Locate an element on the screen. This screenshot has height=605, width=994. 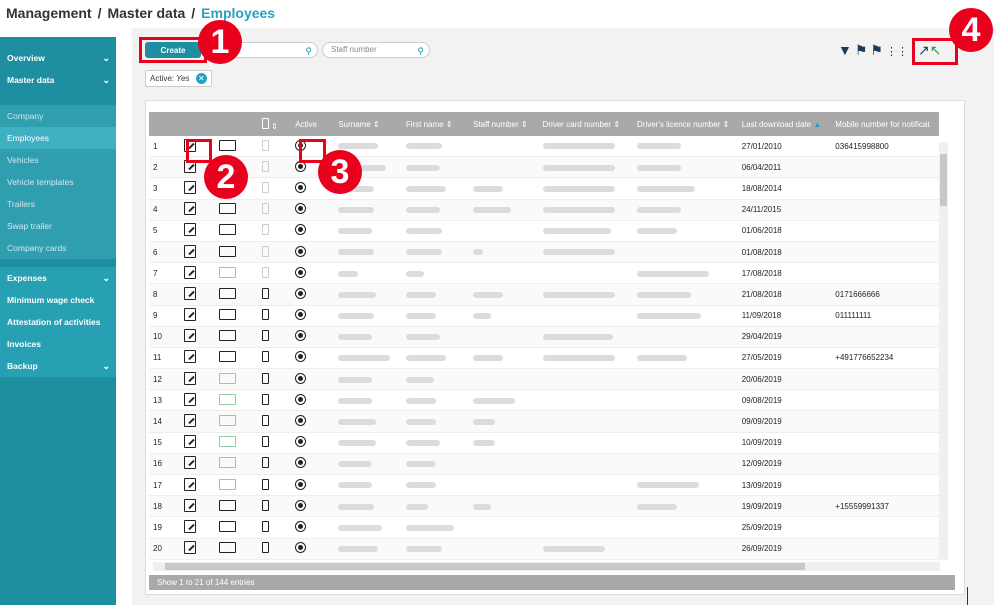
sidebar-item-attestation: Attestation of activities is located at coordinates (58, 322).